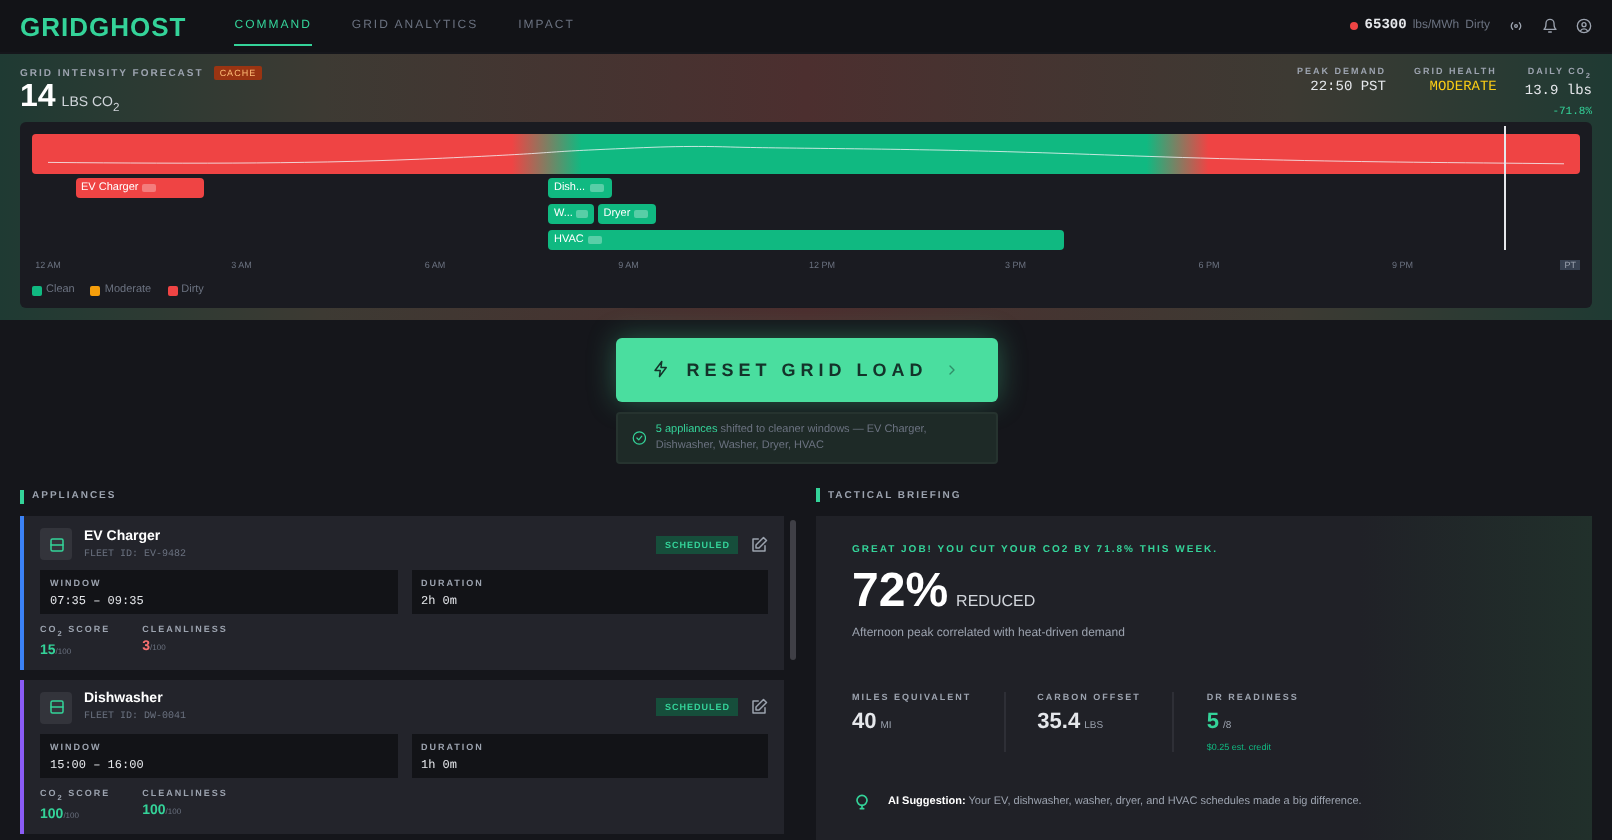 The image size is (1612, 840). I want to click on user-icon, so click(1584, 26).